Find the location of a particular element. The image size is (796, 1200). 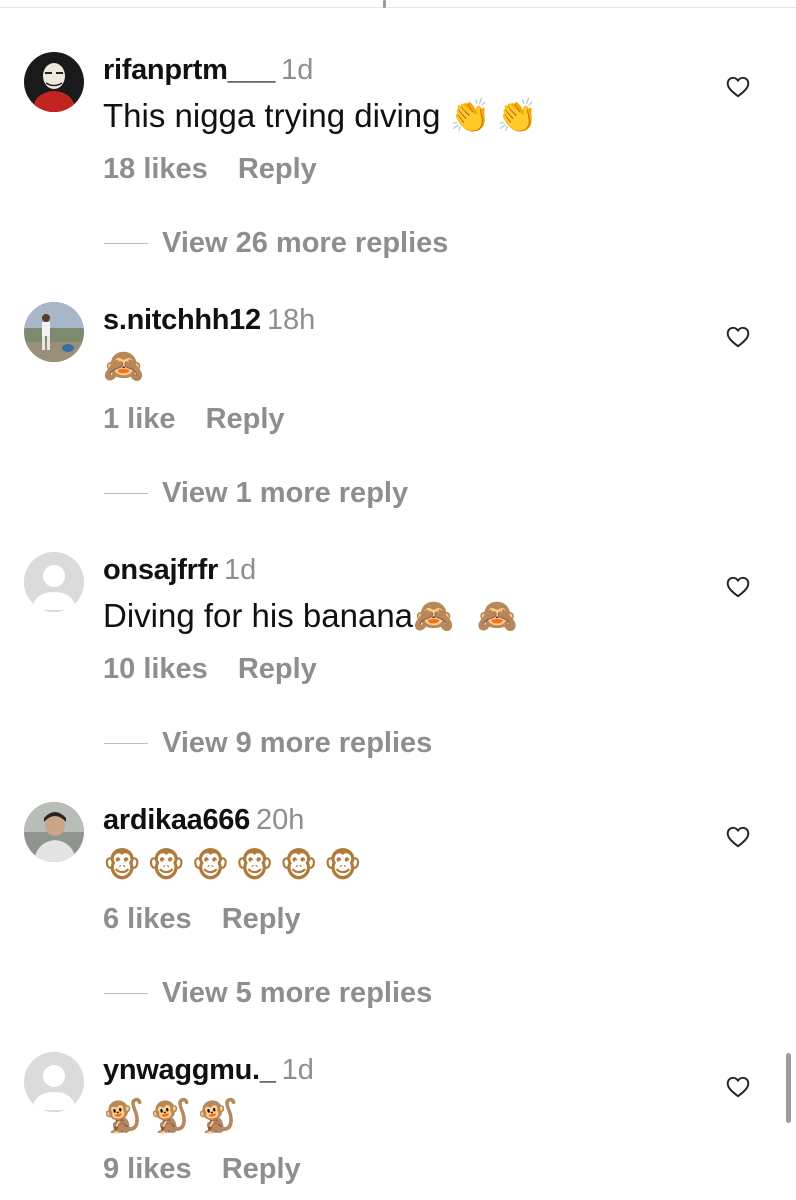

comment-header: rifanprtm___ 1d is located at coordinates (208, 70).